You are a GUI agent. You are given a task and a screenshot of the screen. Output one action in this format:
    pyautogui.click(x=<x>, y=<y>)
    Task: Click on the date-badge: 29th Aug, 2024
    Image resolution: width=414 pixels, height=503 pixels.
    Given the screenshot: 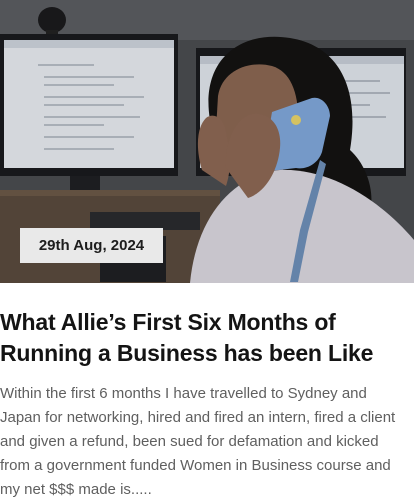 What is the action you would take?
    pyautogui.click(x=91, y=245)
    